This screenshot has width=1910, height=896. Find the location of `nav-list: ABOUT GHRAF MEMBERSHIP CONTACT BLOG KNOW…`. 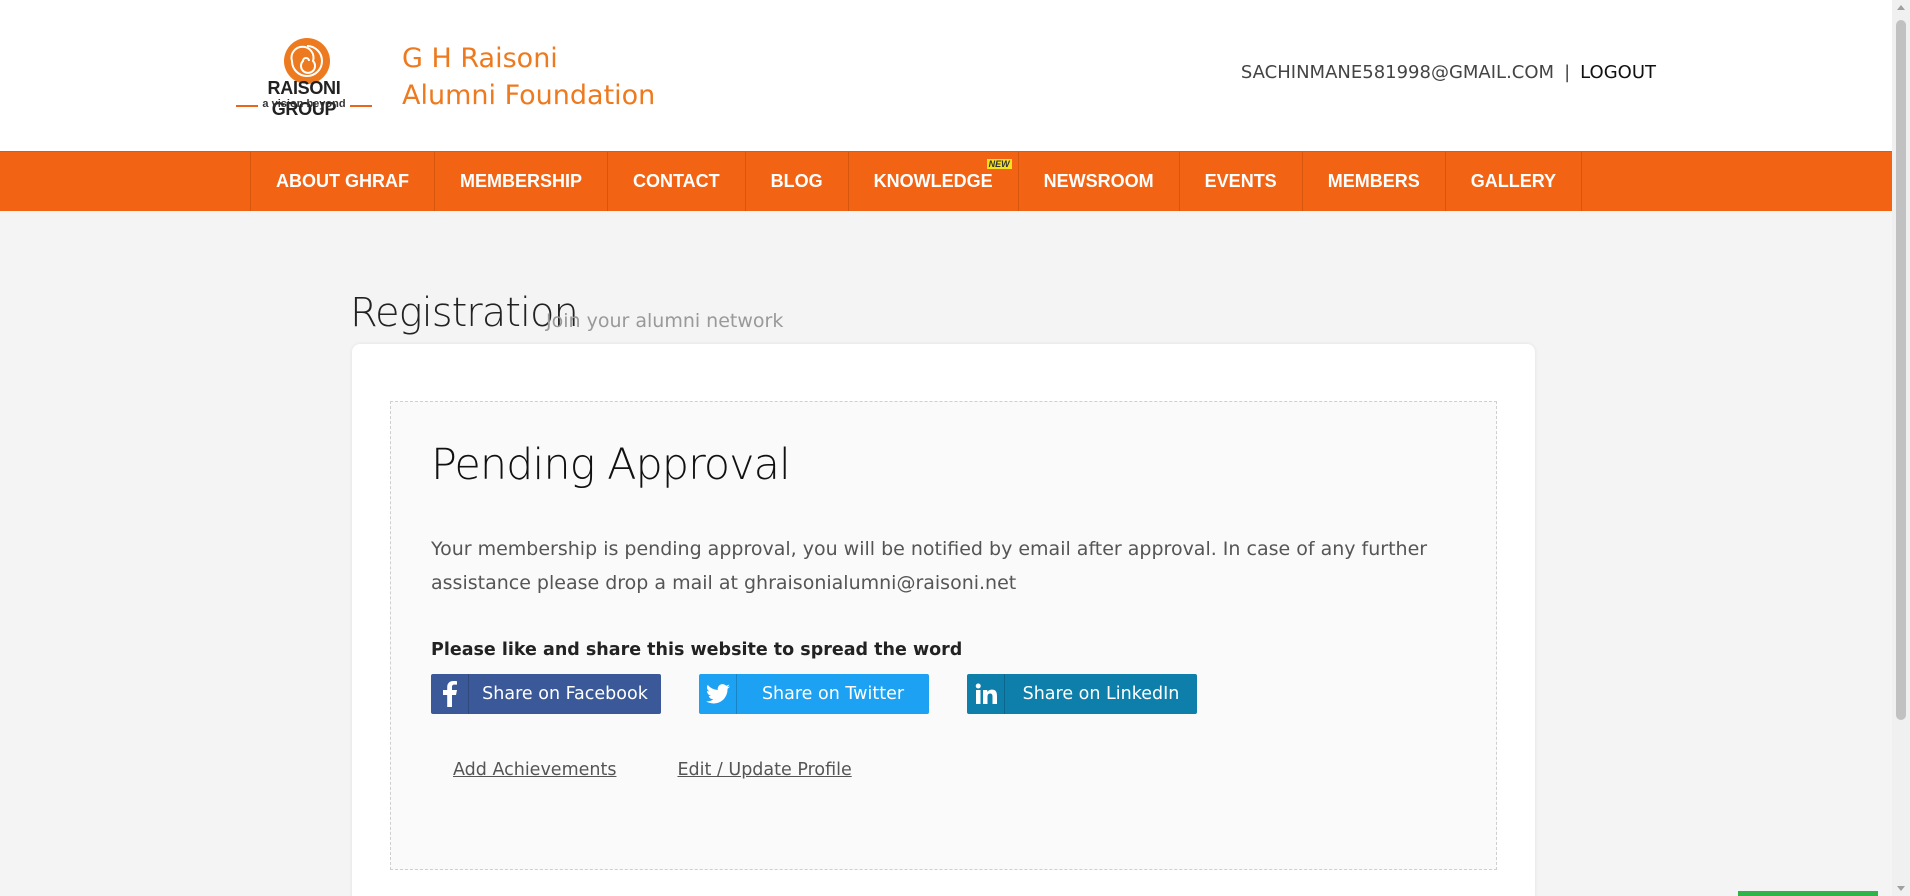

nav-list: ABOUT GHRAF MEMBERSHIP CONTACT BLOG KNOW… is located at coordinates (916, 181).